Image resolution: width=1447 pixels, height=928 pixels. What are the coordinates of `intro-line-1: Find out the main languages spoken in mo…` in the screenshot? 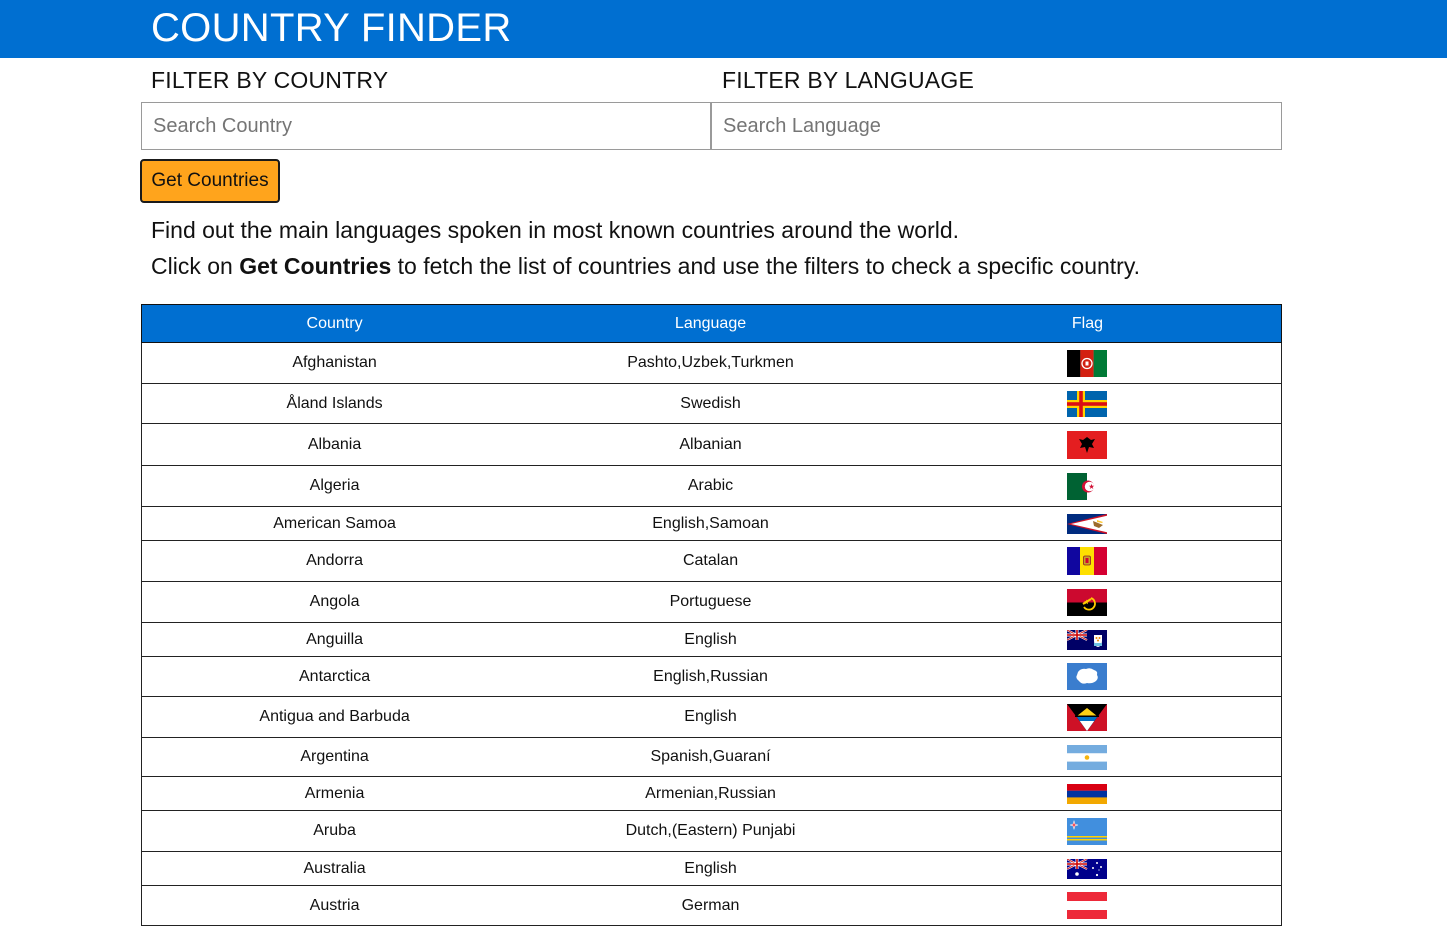 It's located at (555, 230).